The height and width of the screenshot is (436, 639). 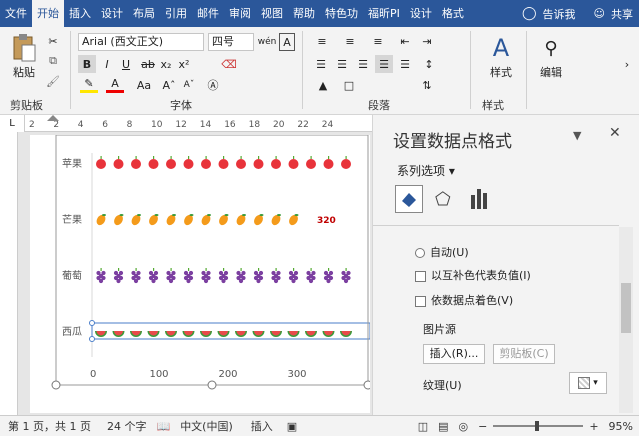 What do you see at coordinates (206, 426) in the screenshot?
I see `language: 中文(中国)` at bounding box center [206, 426].